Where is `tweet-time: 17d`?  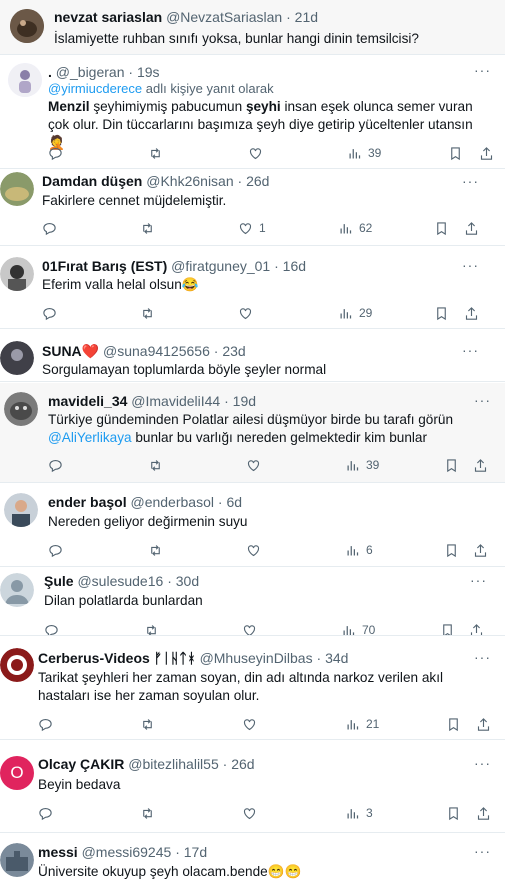
tweet-time: 17d is located at coordinates (195, 852).